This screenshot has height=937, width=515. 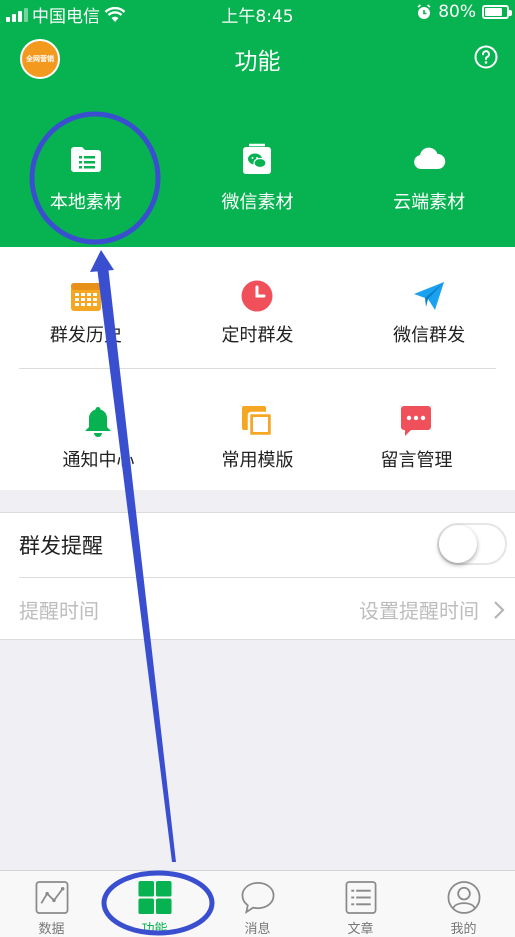 What do you see at coordinates (257, 158) in the screenshot?
I see `wechat-folder-icon` at bounding box center [257, 158].